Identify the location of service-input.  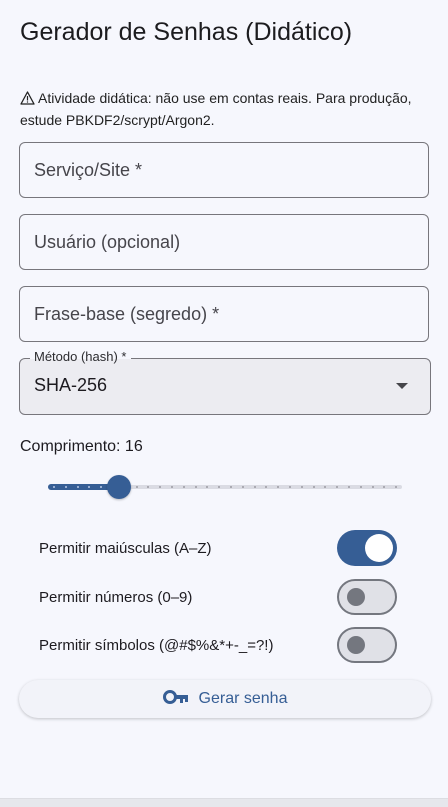
(224, 170).